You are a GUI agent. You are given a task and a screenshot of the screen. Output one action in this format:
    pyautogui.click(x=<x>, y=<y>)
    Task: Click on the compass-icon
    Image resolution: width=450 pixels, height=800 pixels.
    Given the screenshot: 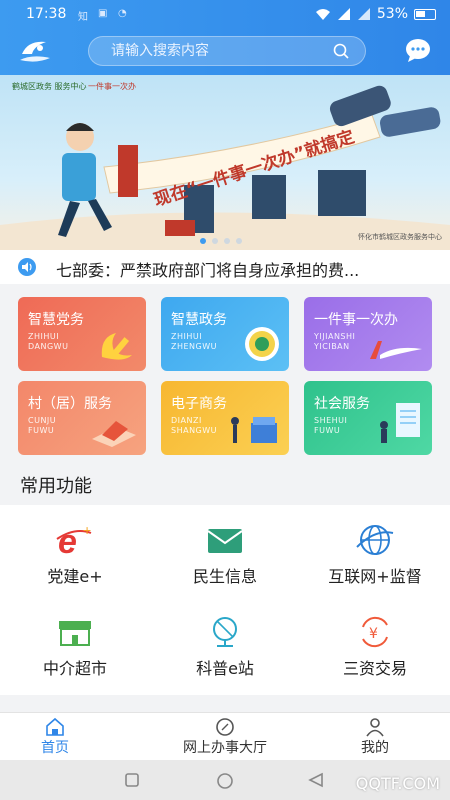 What is the action you would take?
    pyautogui.click(x=225, y=727)
    